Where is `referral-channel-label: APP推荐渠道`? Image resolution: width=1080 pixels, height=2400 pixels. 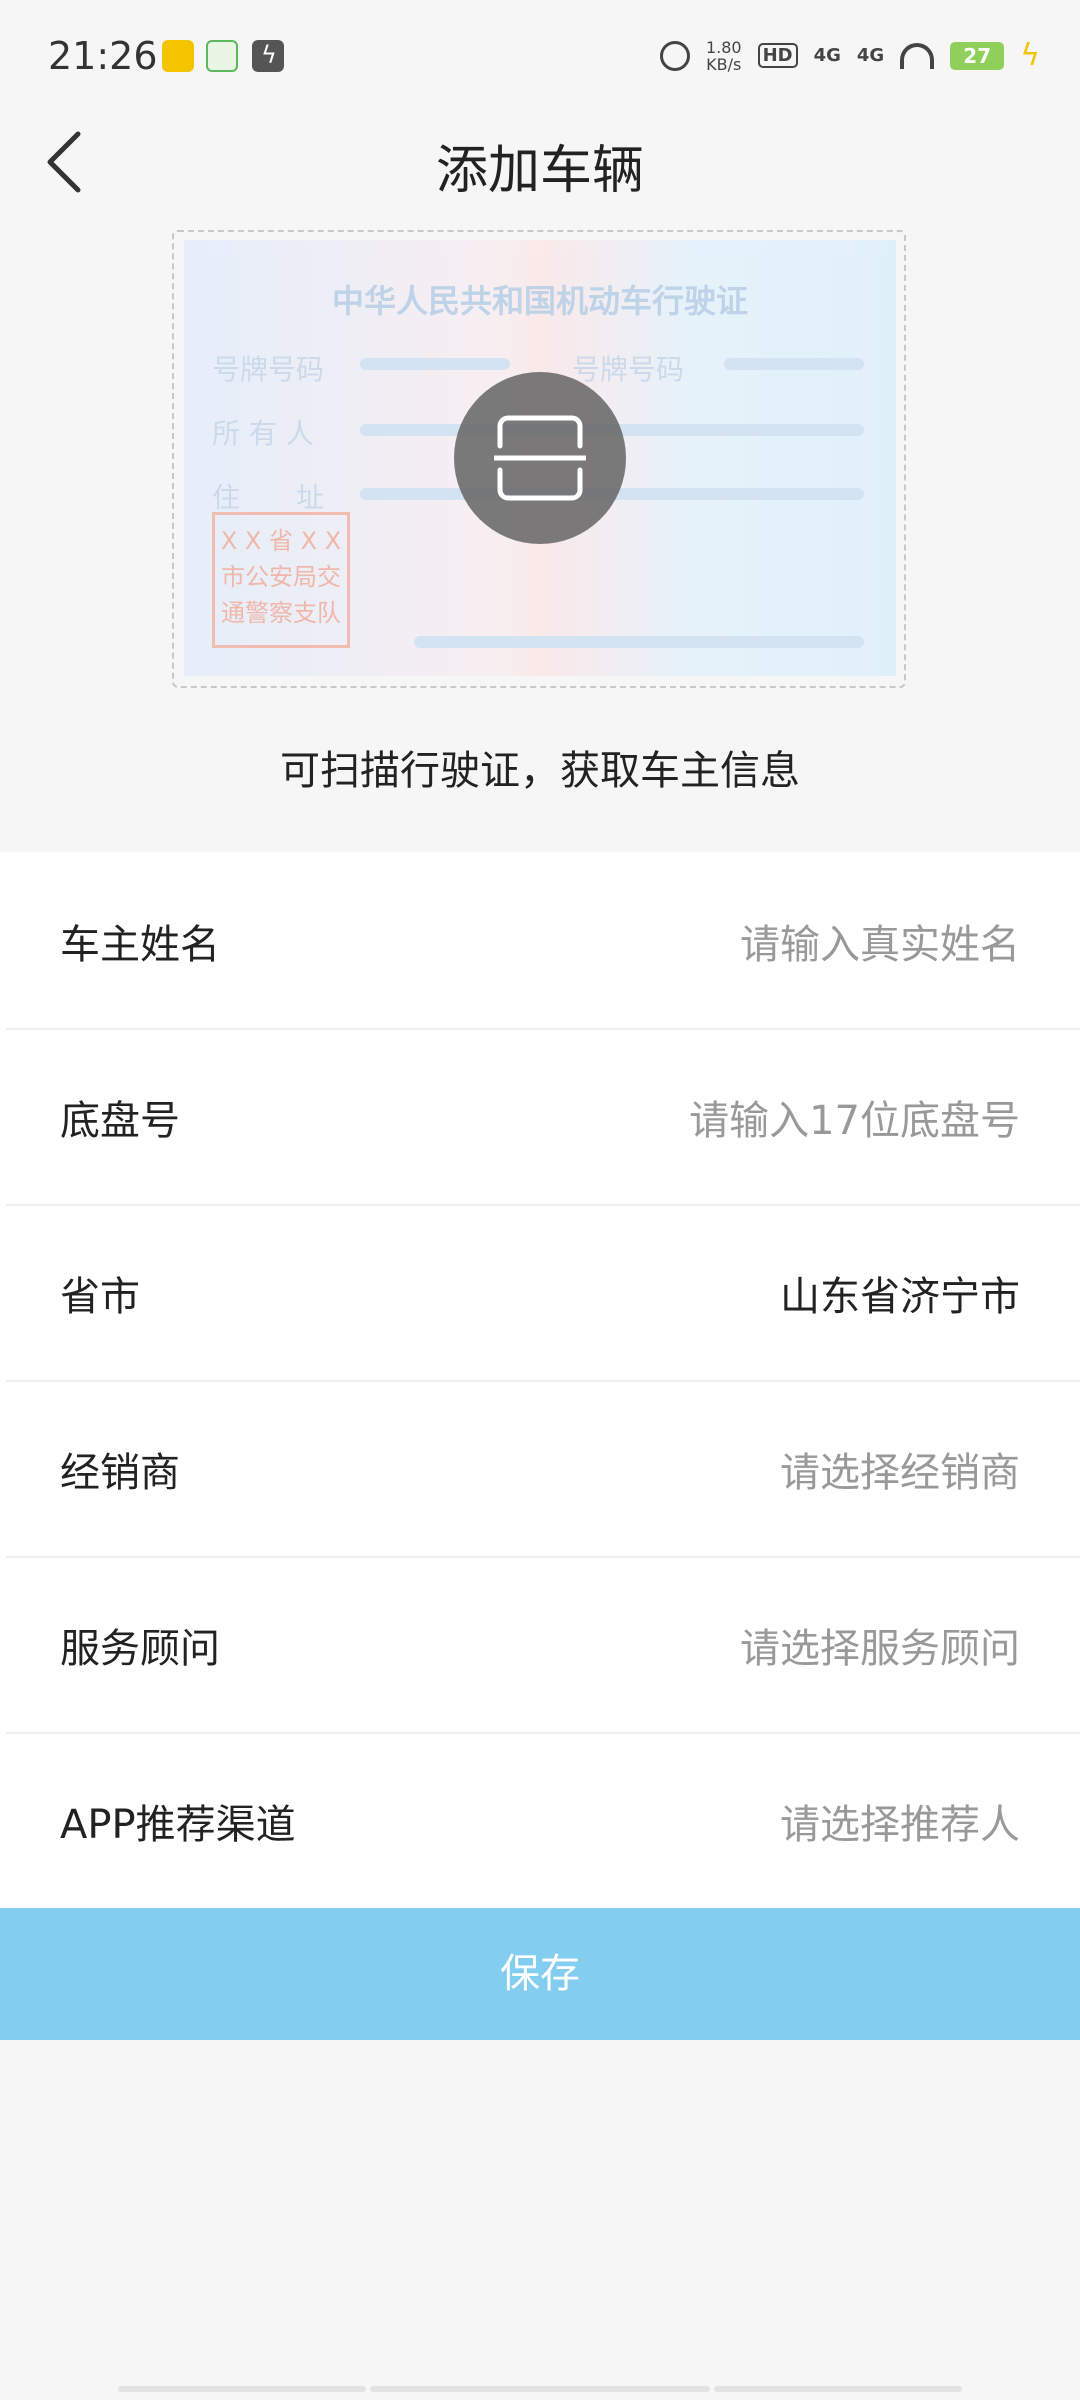
referral-channel-label: APP推荐渠道 is located at coordinates (178, 1825).